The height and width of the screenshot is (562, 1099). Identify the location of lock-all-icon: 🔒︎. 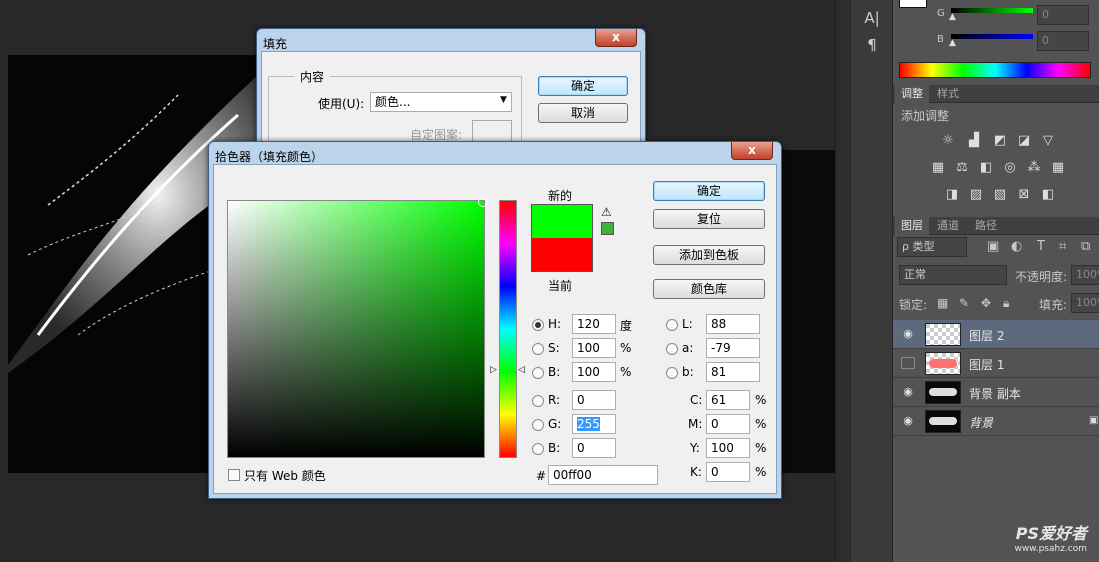
(1006, 303).